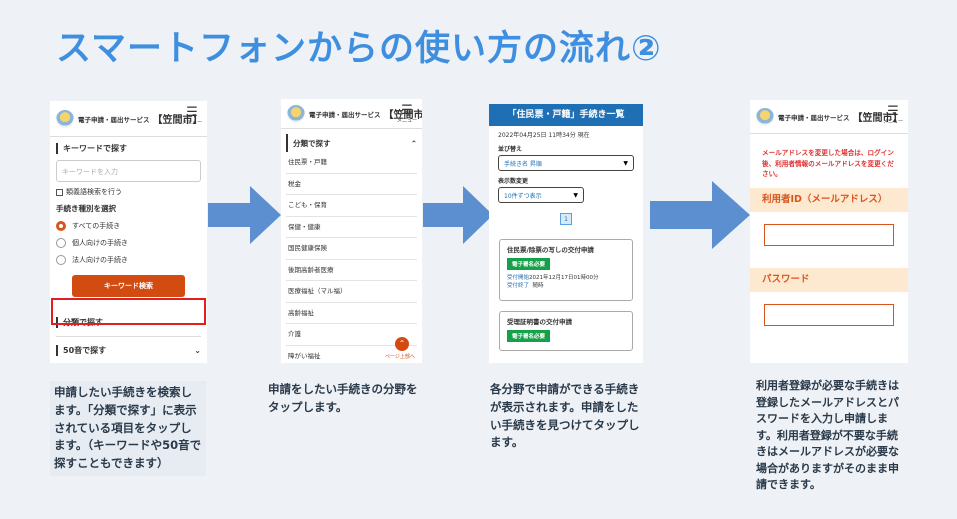 The width and height of the screenshot is (957, 519). What do you see at coordinates (538, 286) in the screenshot?
I see `end-value: 随時` at bounding box center [538, 286].